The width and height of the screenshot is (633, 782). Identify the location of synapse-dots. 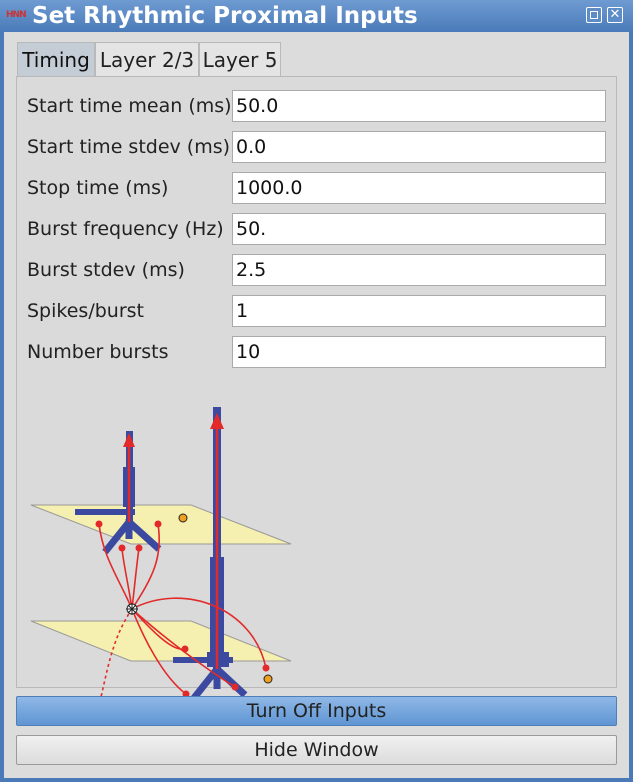
(182, 609).